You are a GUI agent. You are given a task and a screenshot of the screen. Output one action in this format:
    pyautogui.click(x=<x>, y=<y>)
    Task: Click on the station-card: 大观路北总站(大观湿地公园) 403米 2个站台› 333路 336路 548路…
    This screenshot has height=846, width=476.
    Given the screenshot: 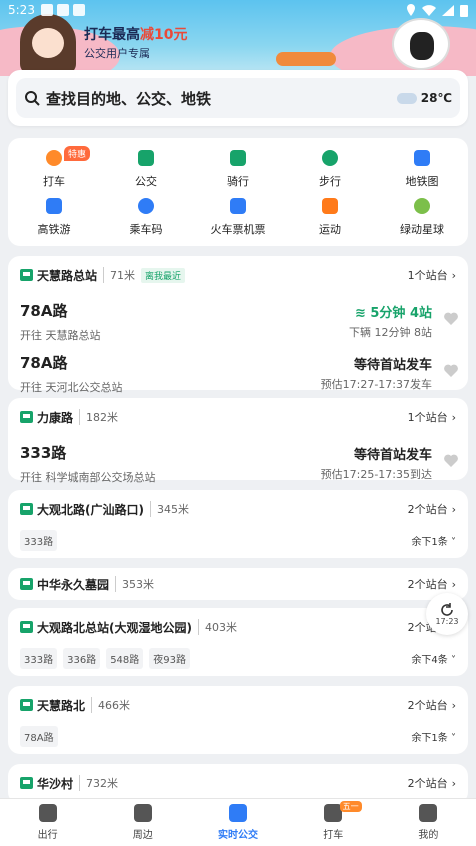 What is the action you would take?
    pyautogui.click(x=238, y=642)
    